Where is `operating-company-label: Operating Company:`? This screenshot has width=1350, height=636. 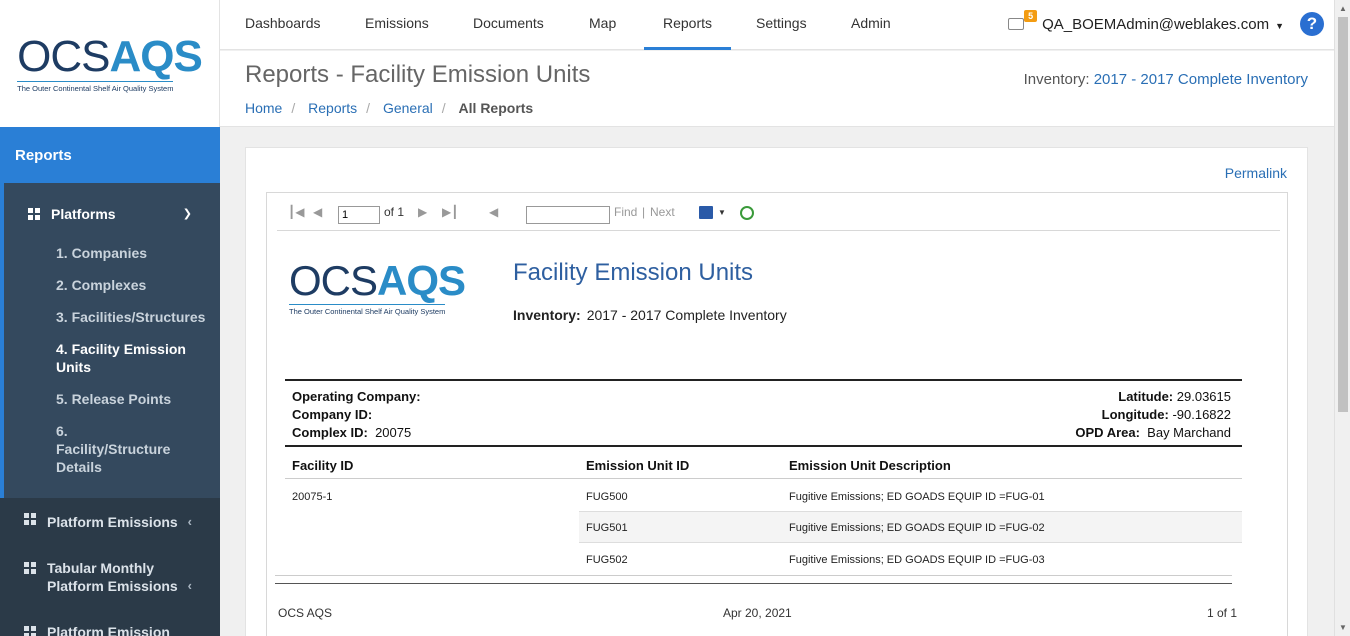 operating-company-label: Operating Company: is located at coordinates (356, 396).